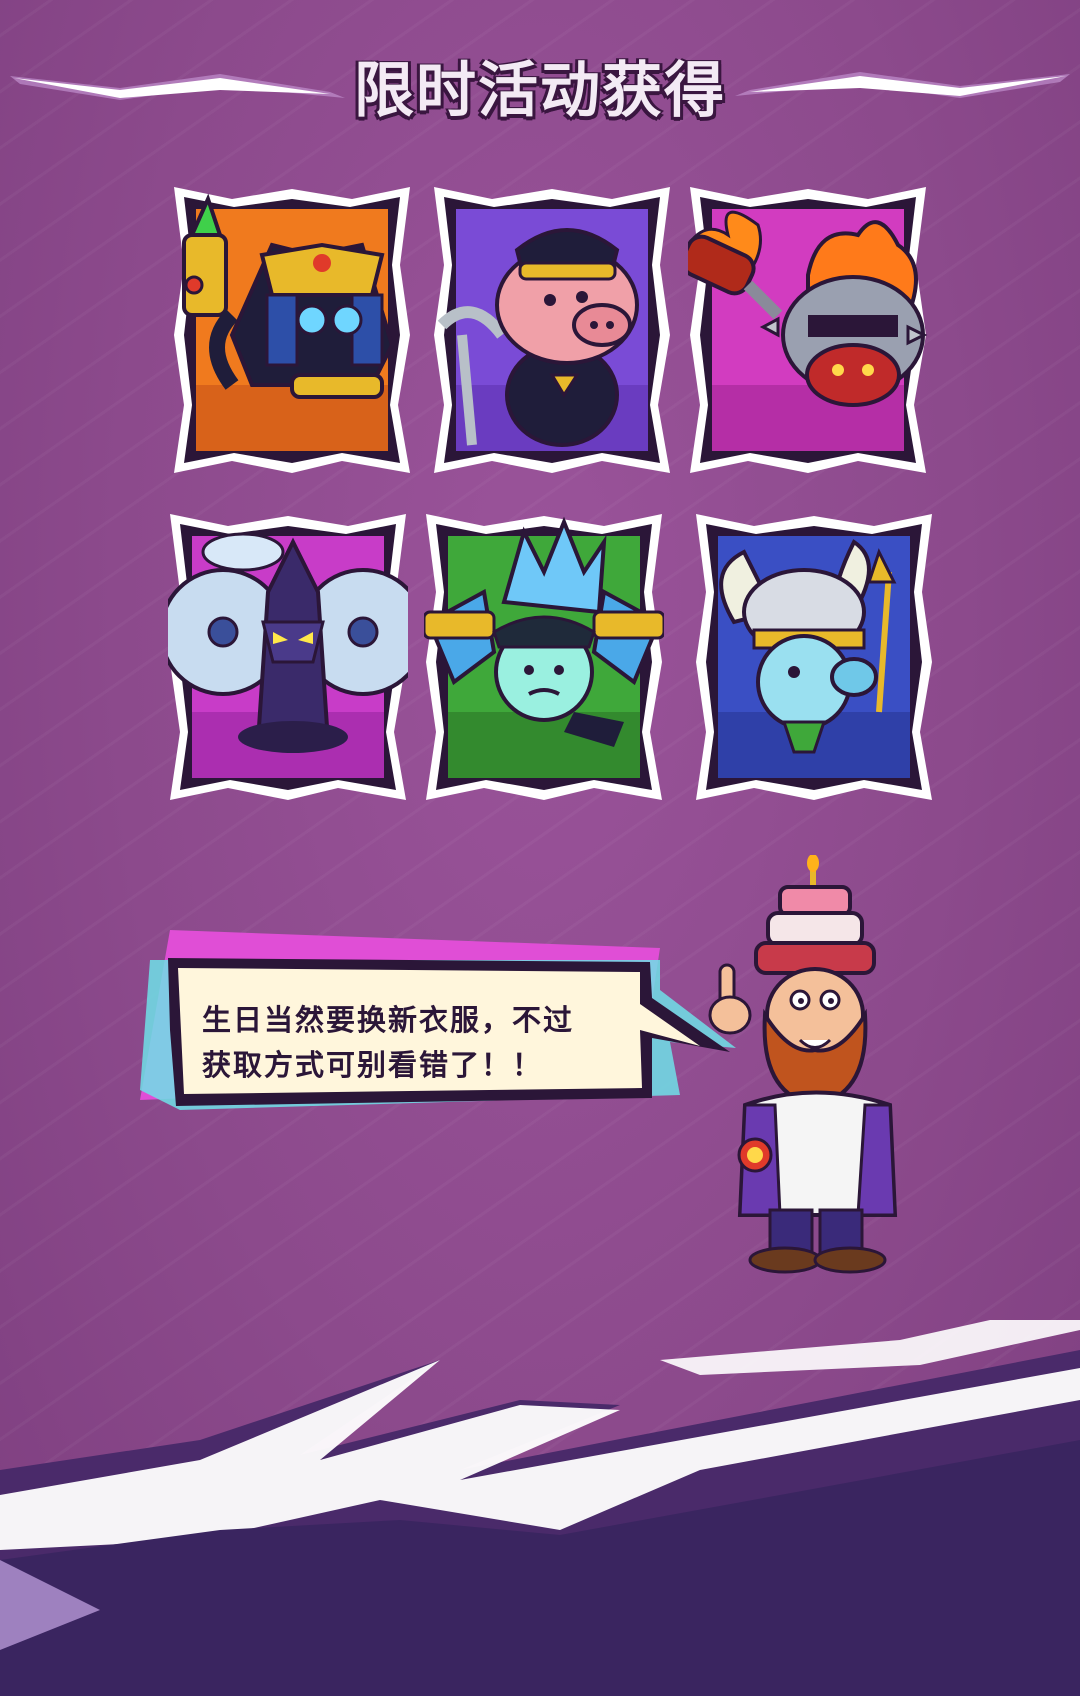 The image size is (1080, 1696). Describe the element at coordinates (544, 631) in the screenshot. I see `ice-claw-icon` at that location.